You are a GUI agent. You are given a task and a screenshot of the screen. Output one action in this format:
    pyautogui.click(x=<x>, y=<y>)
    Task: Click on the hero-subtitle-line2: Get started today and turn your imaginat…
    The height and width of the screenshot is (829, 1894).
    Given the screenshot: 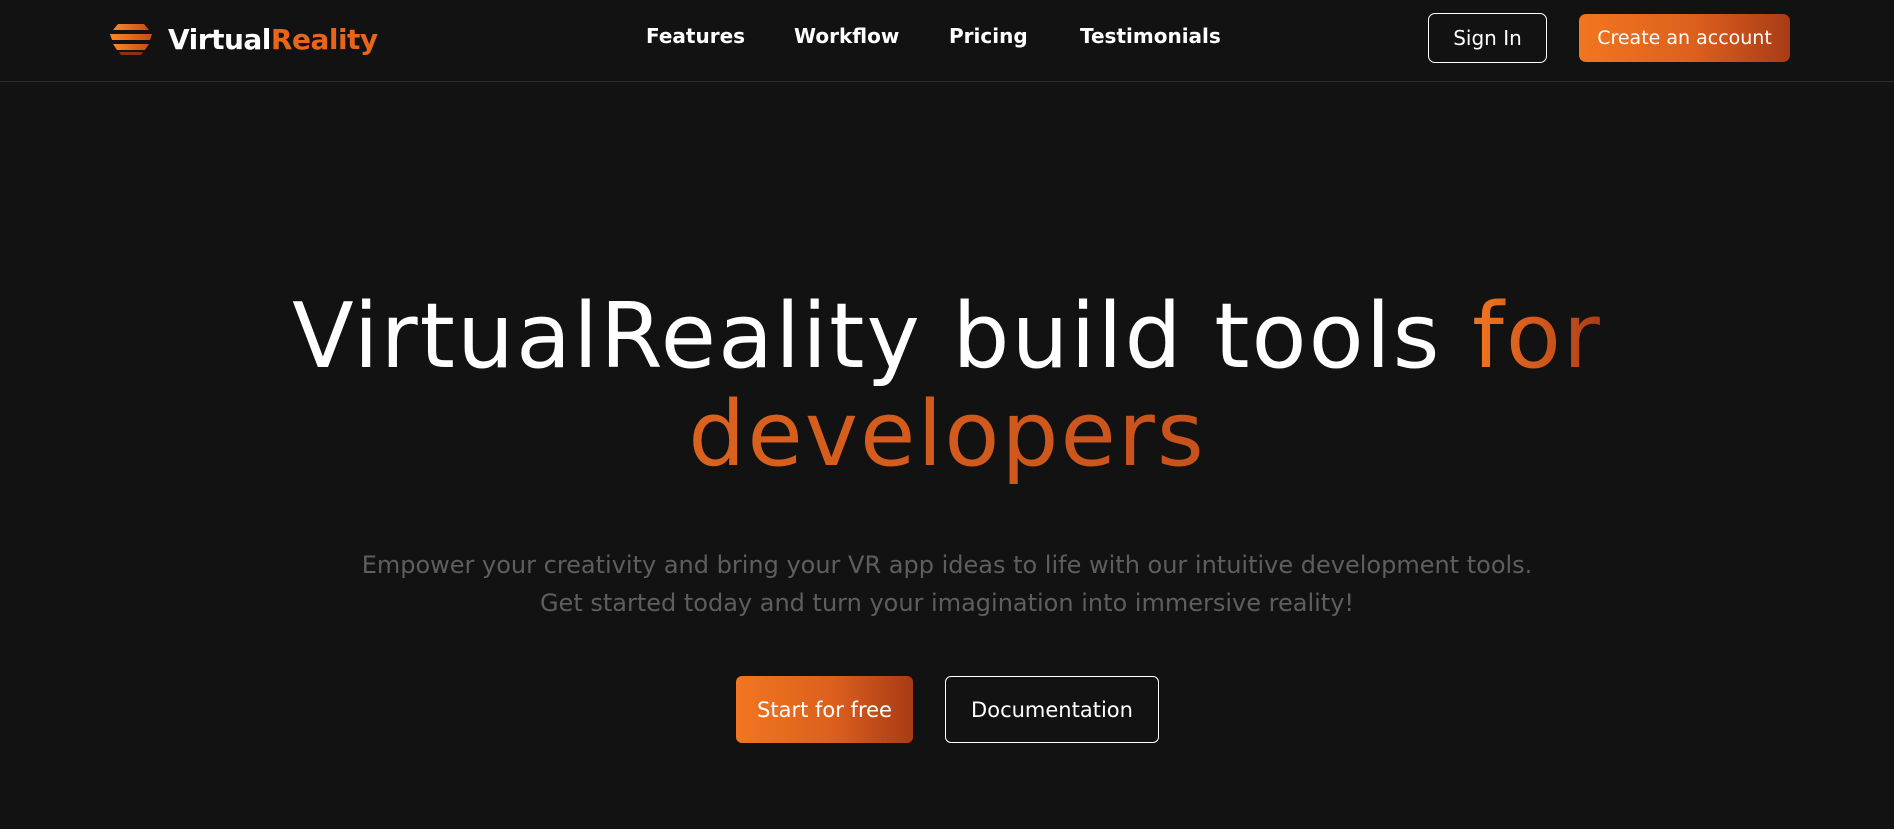 What is the action you would take?
    pyautogui.click(x=947, y=603)
    